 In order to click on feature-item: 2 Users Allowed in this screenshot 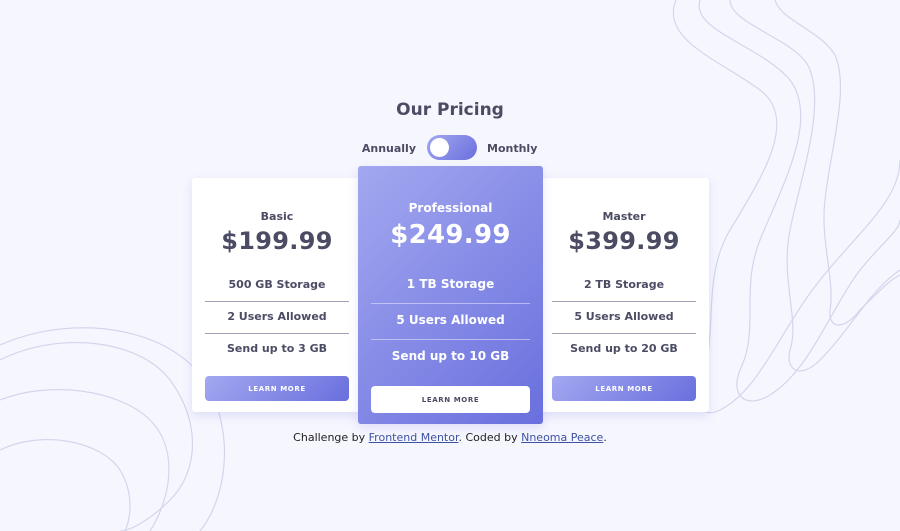, I will do `click(277, 318)`.